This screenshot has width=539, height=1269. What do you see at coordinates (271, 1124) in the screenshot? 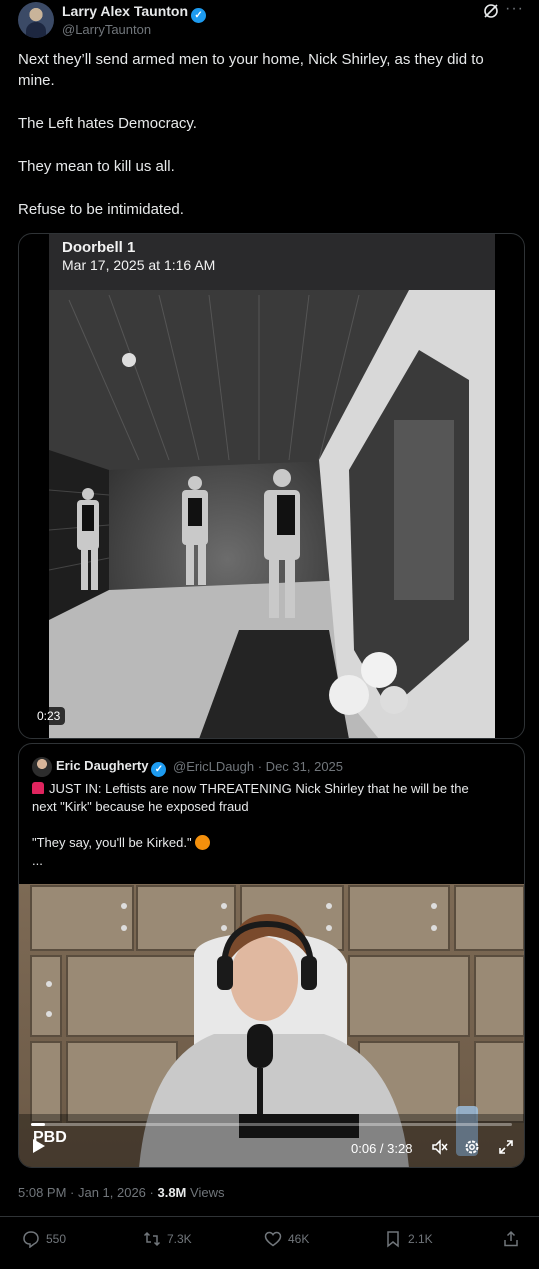
I see `video-progress-bar` at bounding box center [271, 1124].